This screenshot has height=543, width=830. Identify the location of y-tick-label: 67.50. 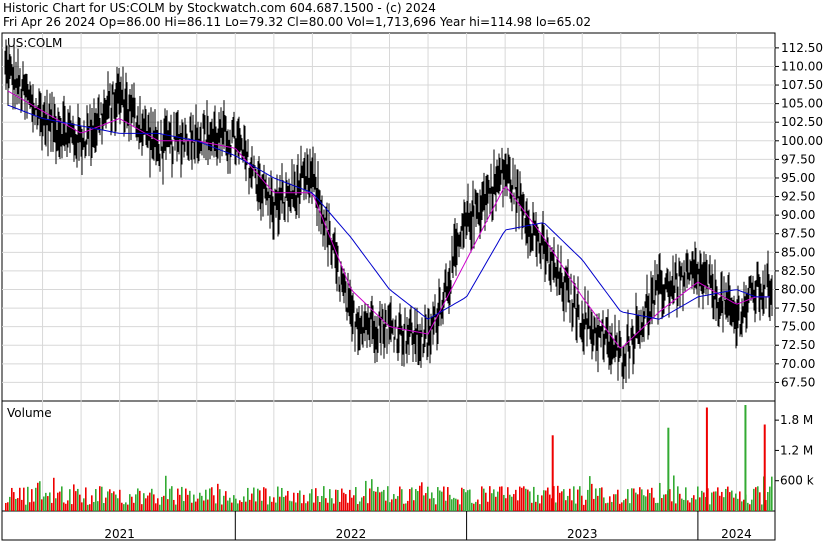
(798, 382).